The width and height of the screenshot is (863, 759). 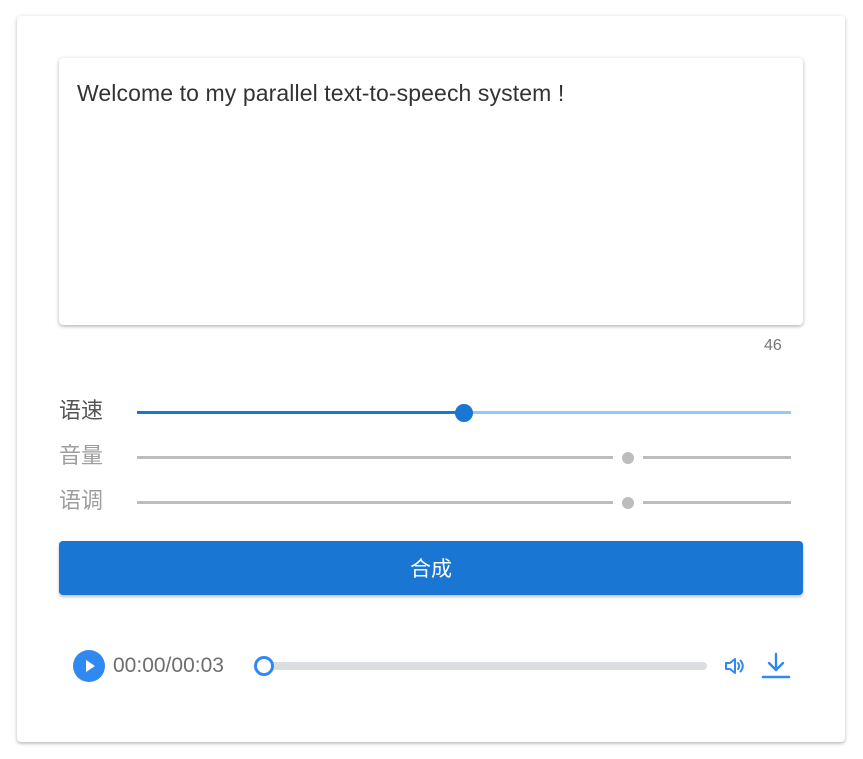 I want to click on pitch-slider, so click(x=464, y=503).